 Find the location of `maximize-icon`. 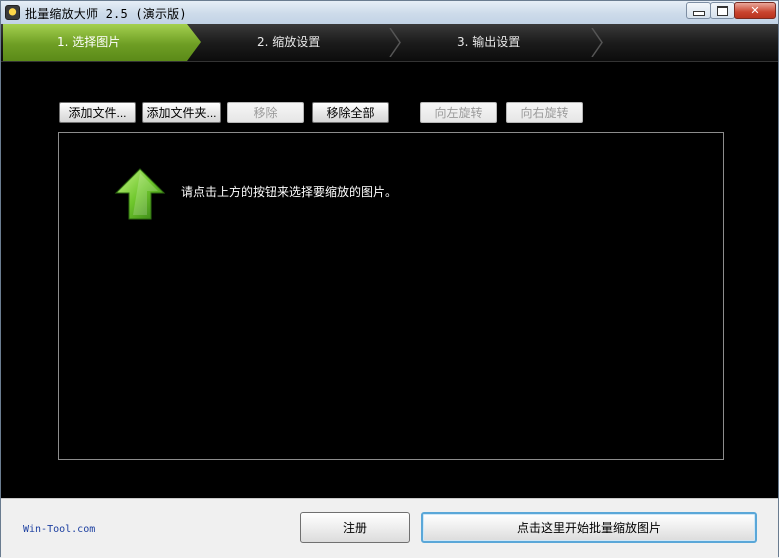

maximize-icon is located at coordinates (722, 10).